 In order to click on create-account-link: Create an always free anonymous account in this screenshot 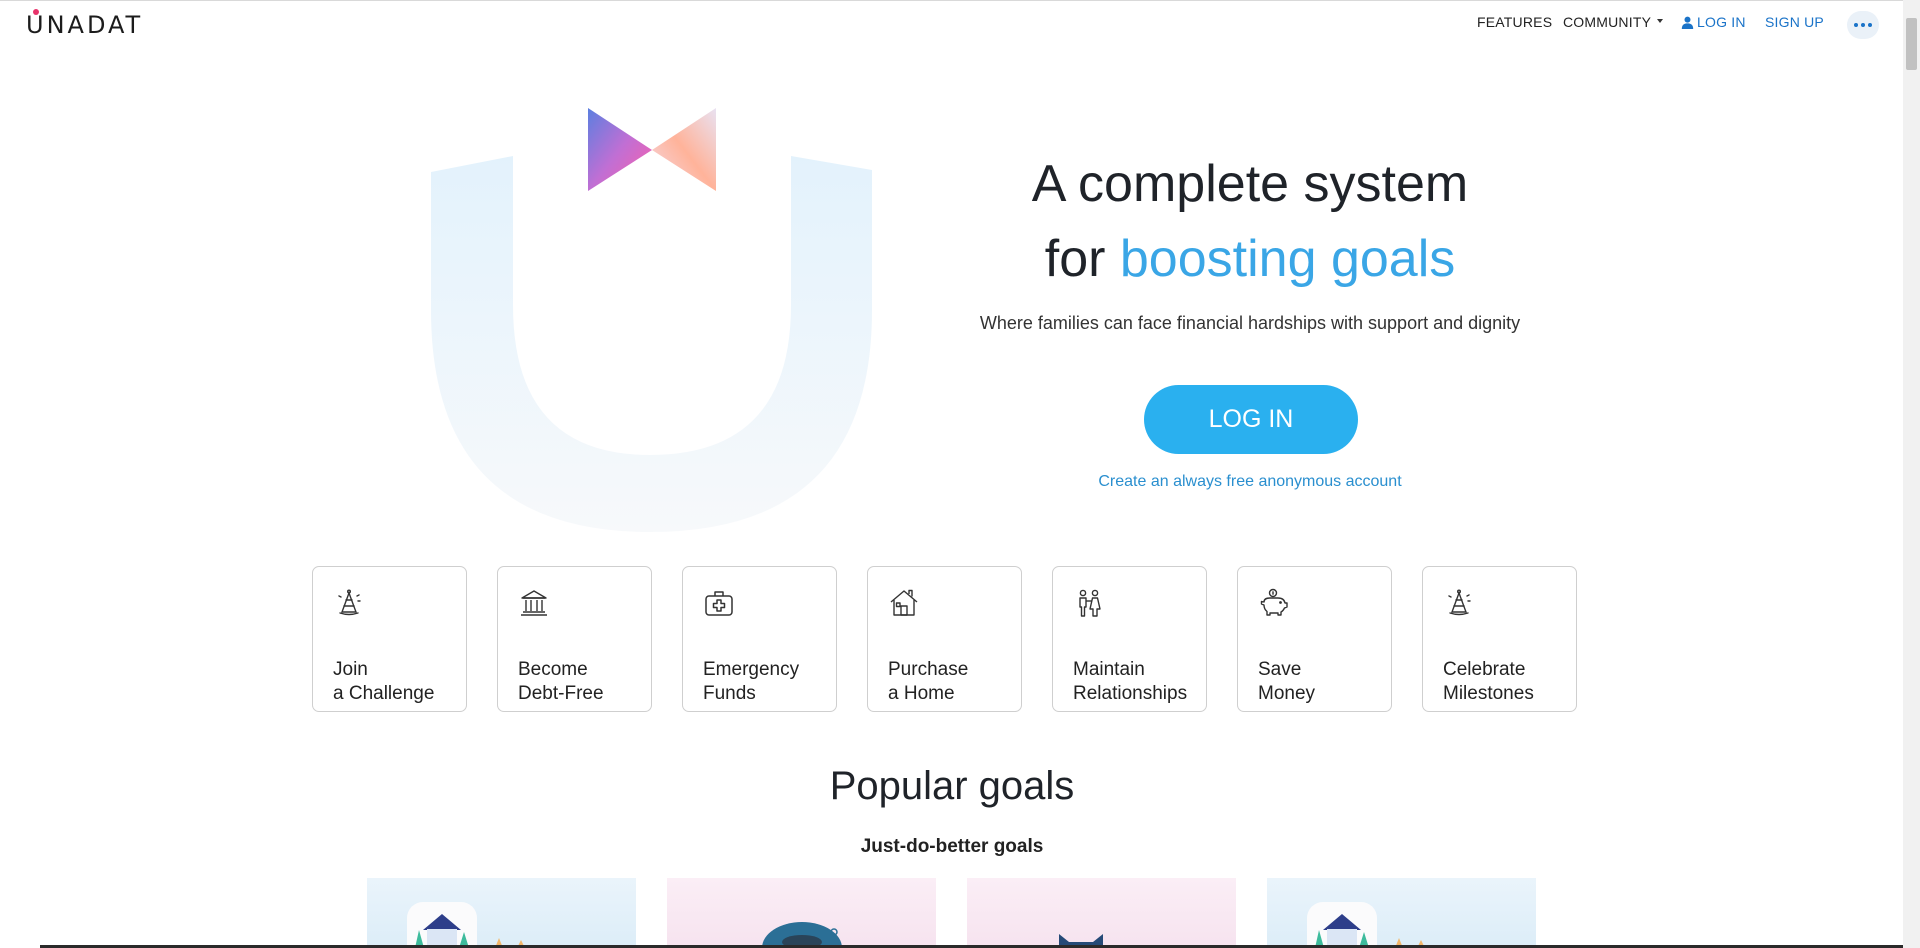, I will do `click(1250, 482)`.